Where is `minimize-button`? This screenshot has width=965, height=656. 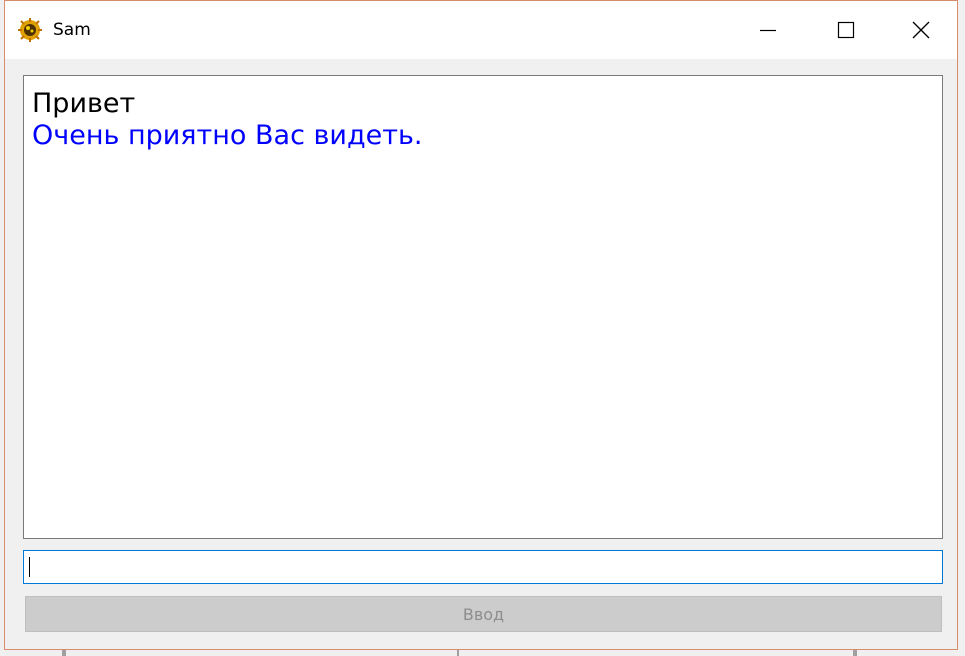 minimize-button is located at coordinates (768, 30).